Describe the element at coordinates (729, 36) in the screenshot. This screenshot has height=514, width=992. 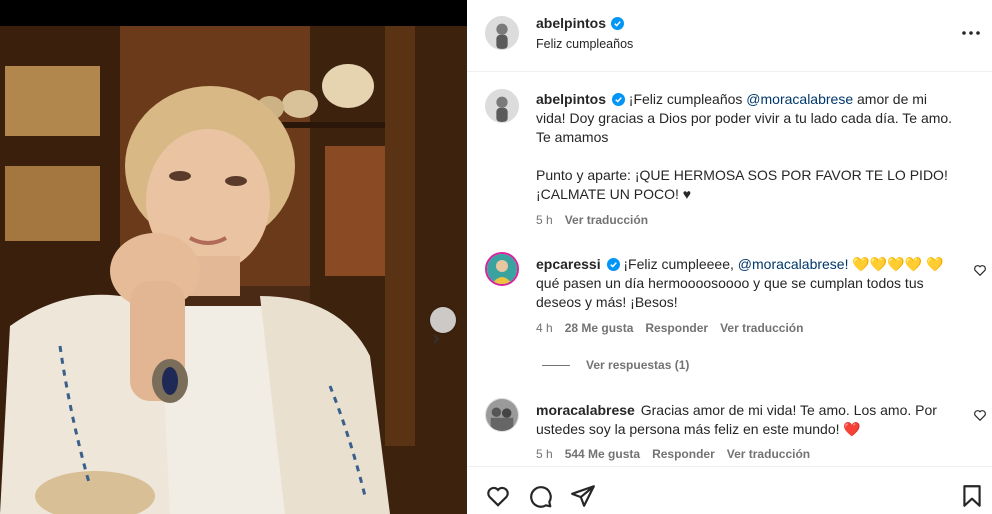
I see `post-header: abelpintos Feliz cumpleaños` at that location.